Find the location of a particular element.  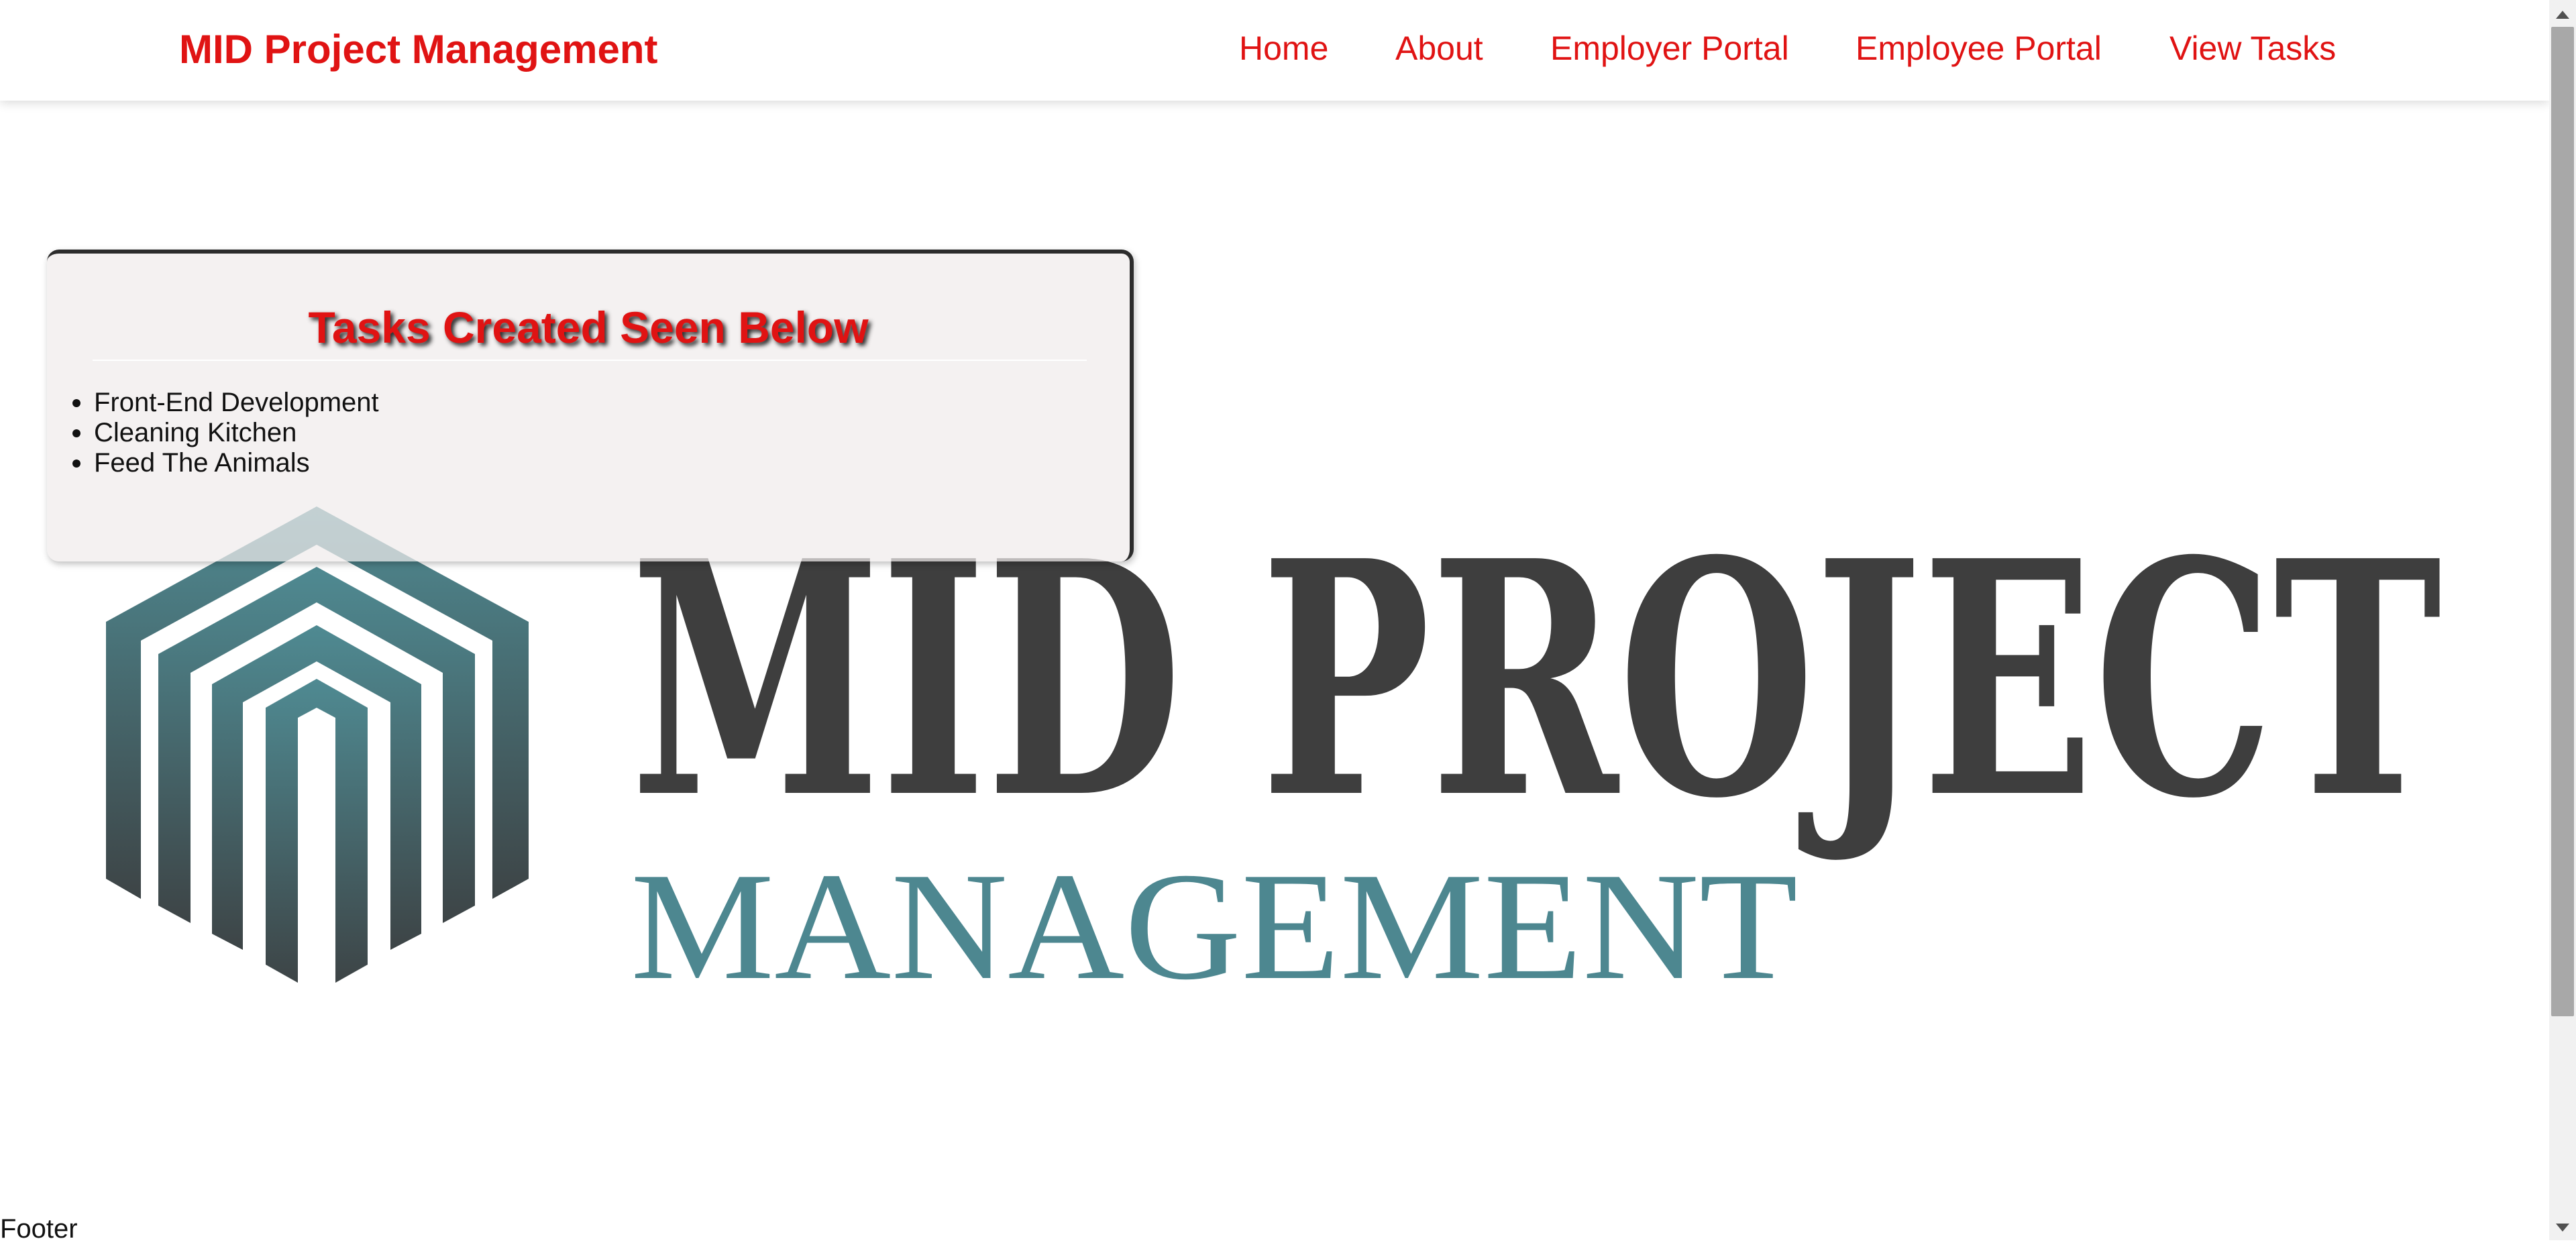

nav-about: About is located at coordinates (1439, 48).